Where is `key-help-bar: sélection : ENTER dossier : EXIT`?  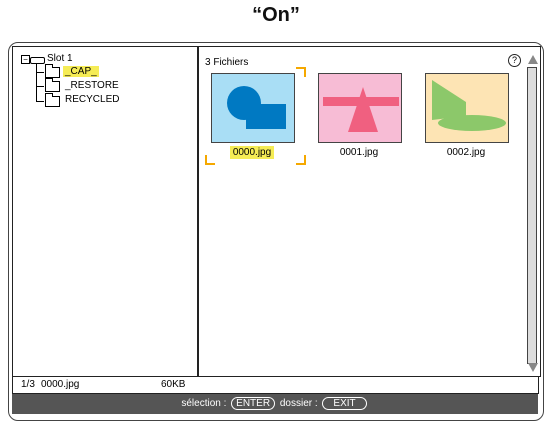
key-help-bar: sélection : ENTER dossier : EXIT is located at coordinates (275, 404).